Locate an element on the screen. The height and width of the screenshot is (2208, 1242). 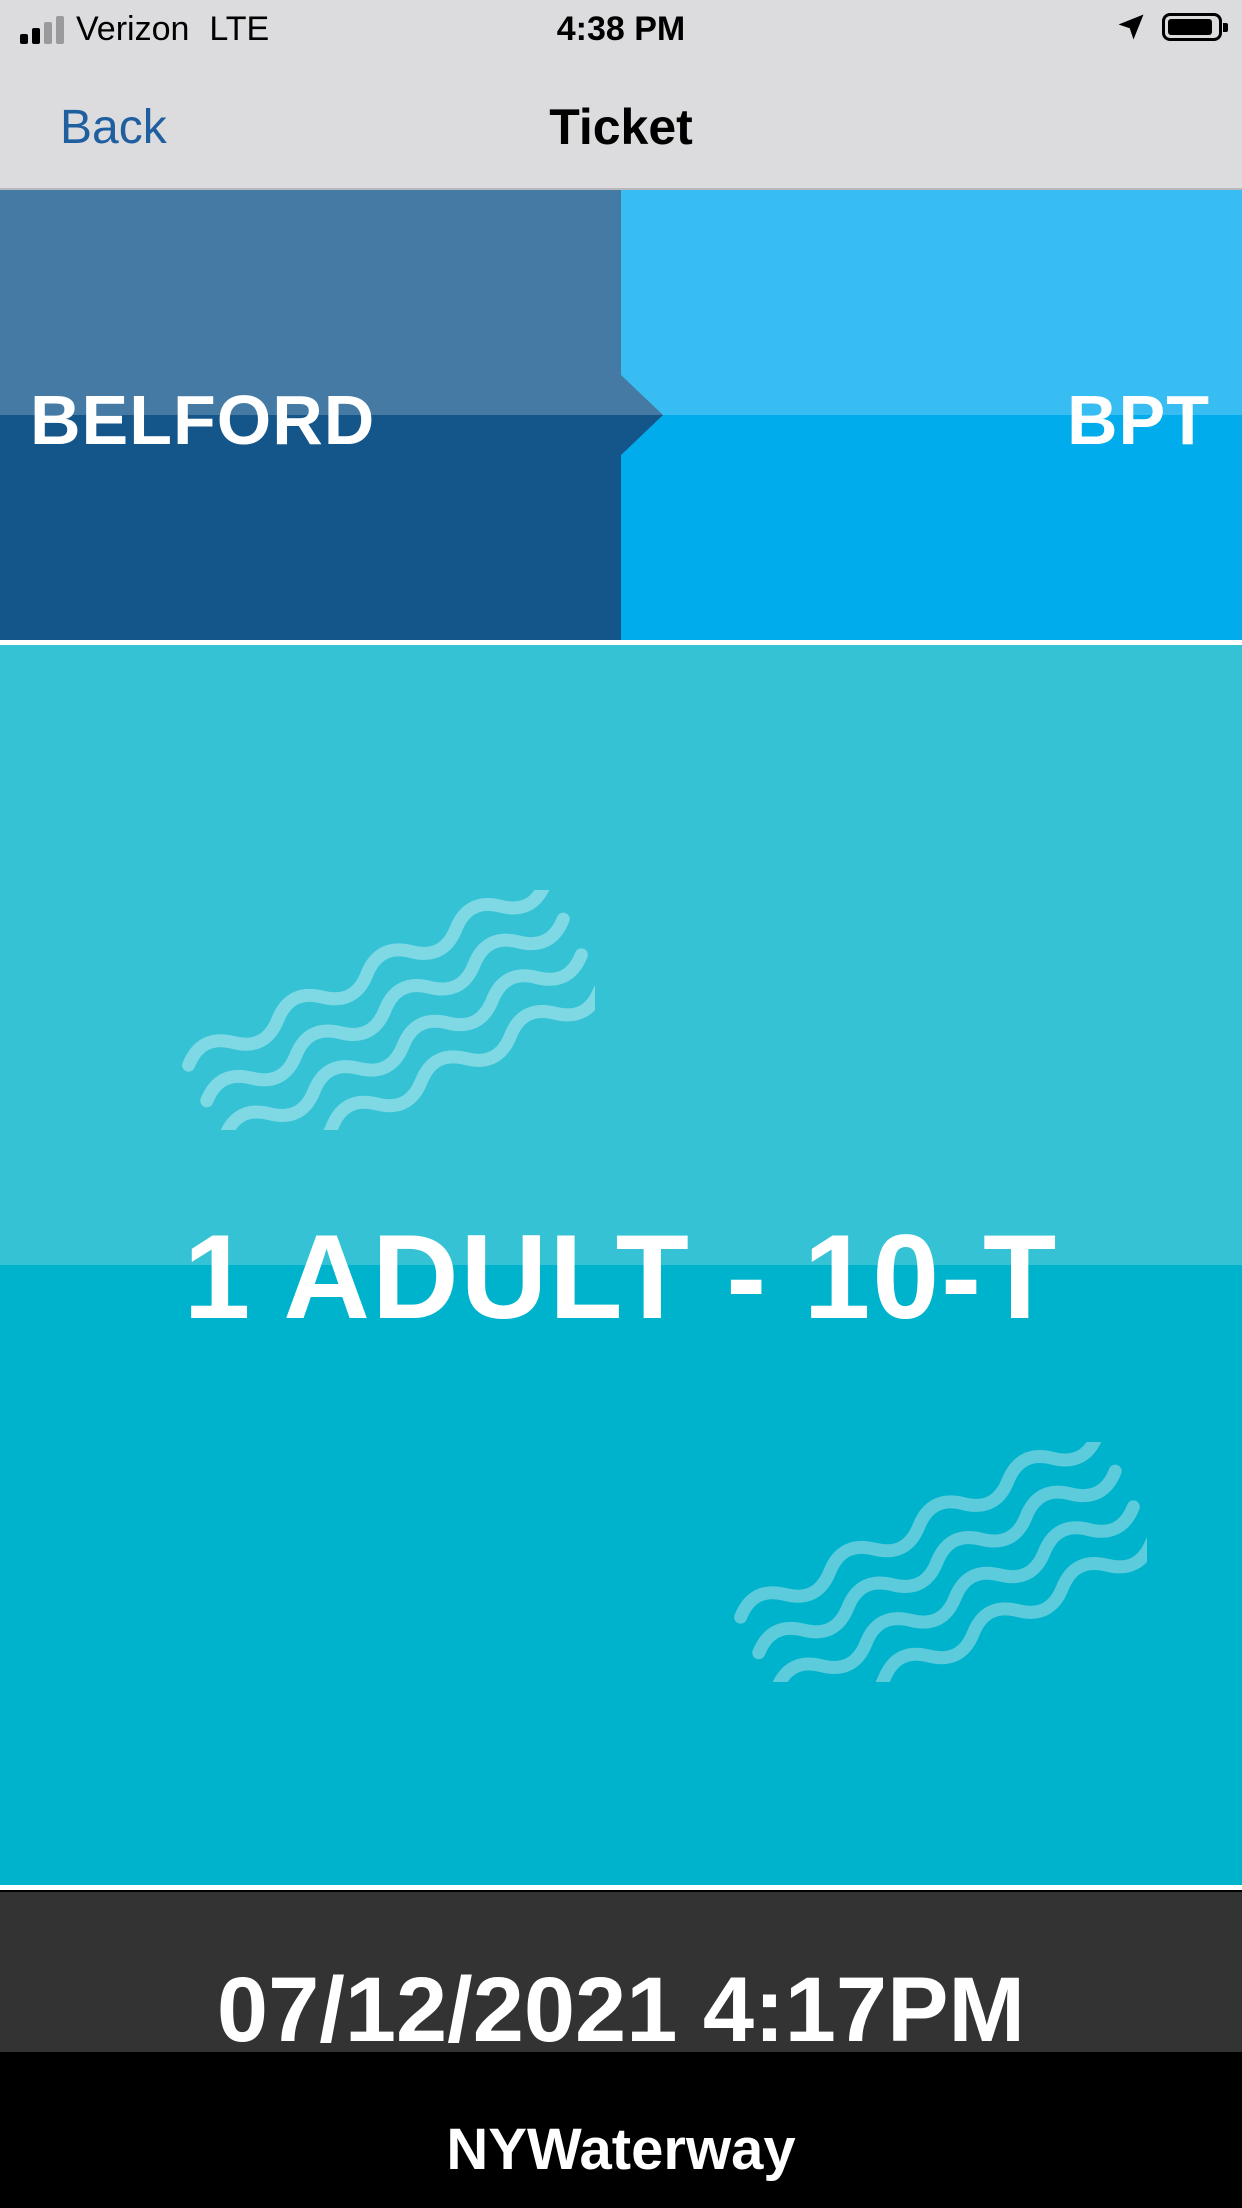
footer: NYWaterway is located at coordinates (621, 2130).